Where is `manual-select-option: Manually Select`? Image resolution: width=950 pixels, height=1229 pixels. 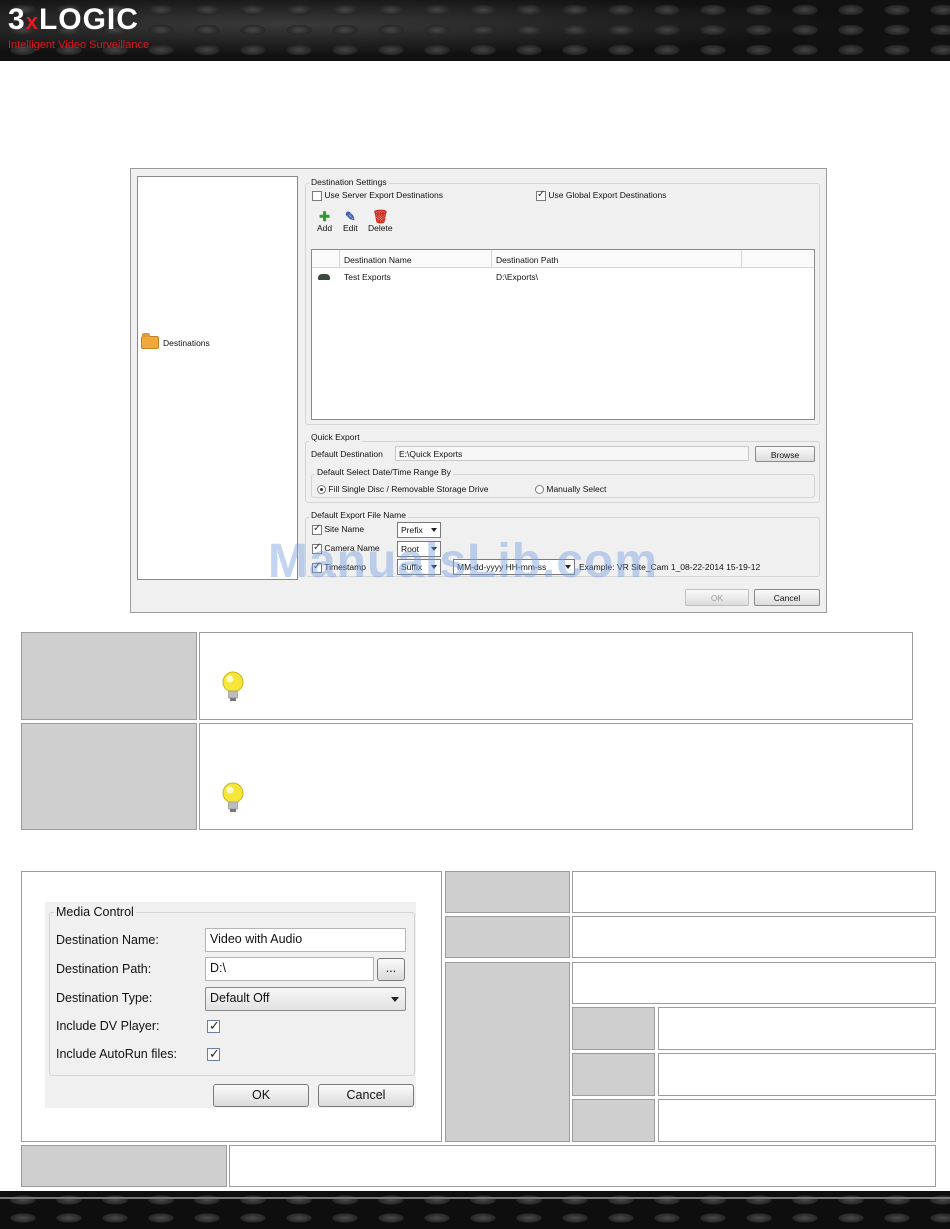 manual-select-option: Manually Select is located at coordinates (571, 489).